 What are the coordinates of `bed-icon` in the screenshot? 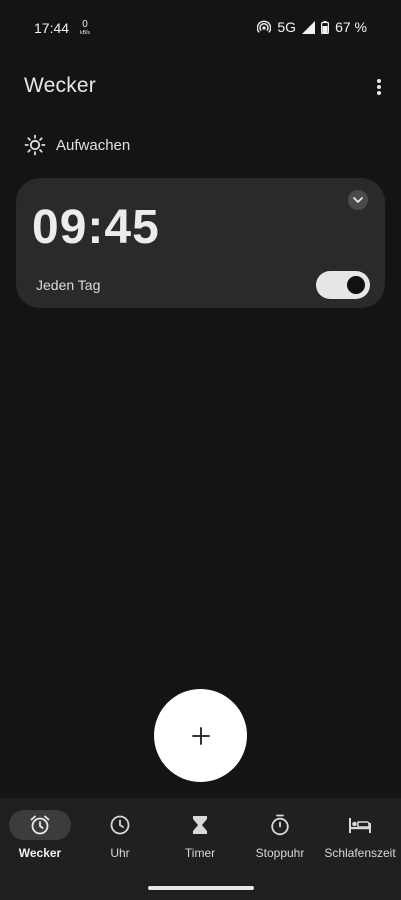 It's located at (360, 825).